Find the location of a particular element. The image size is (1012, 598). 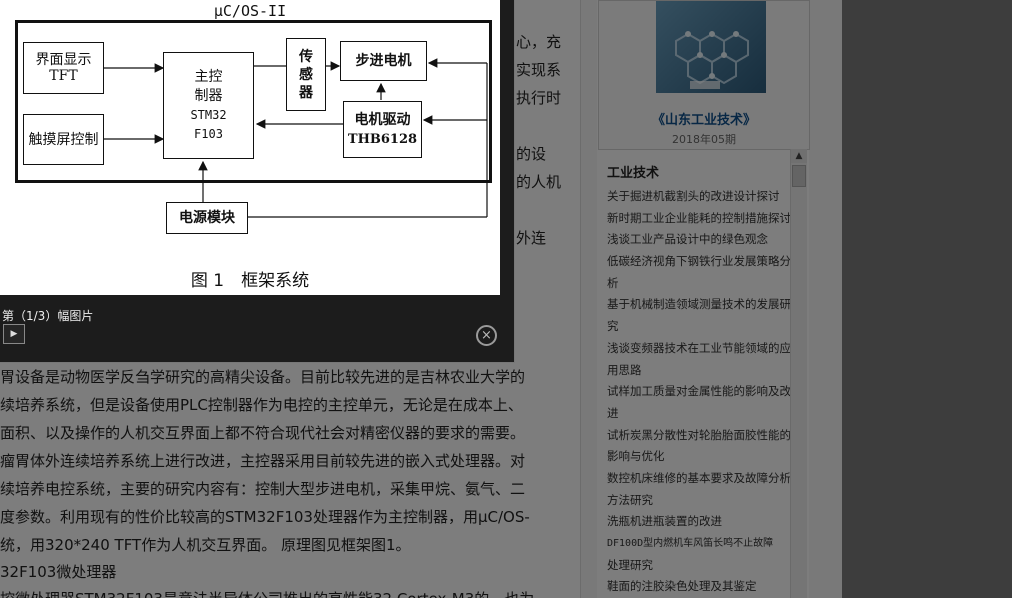

box-label: 步进电机 is located at coordinates (383, 61).